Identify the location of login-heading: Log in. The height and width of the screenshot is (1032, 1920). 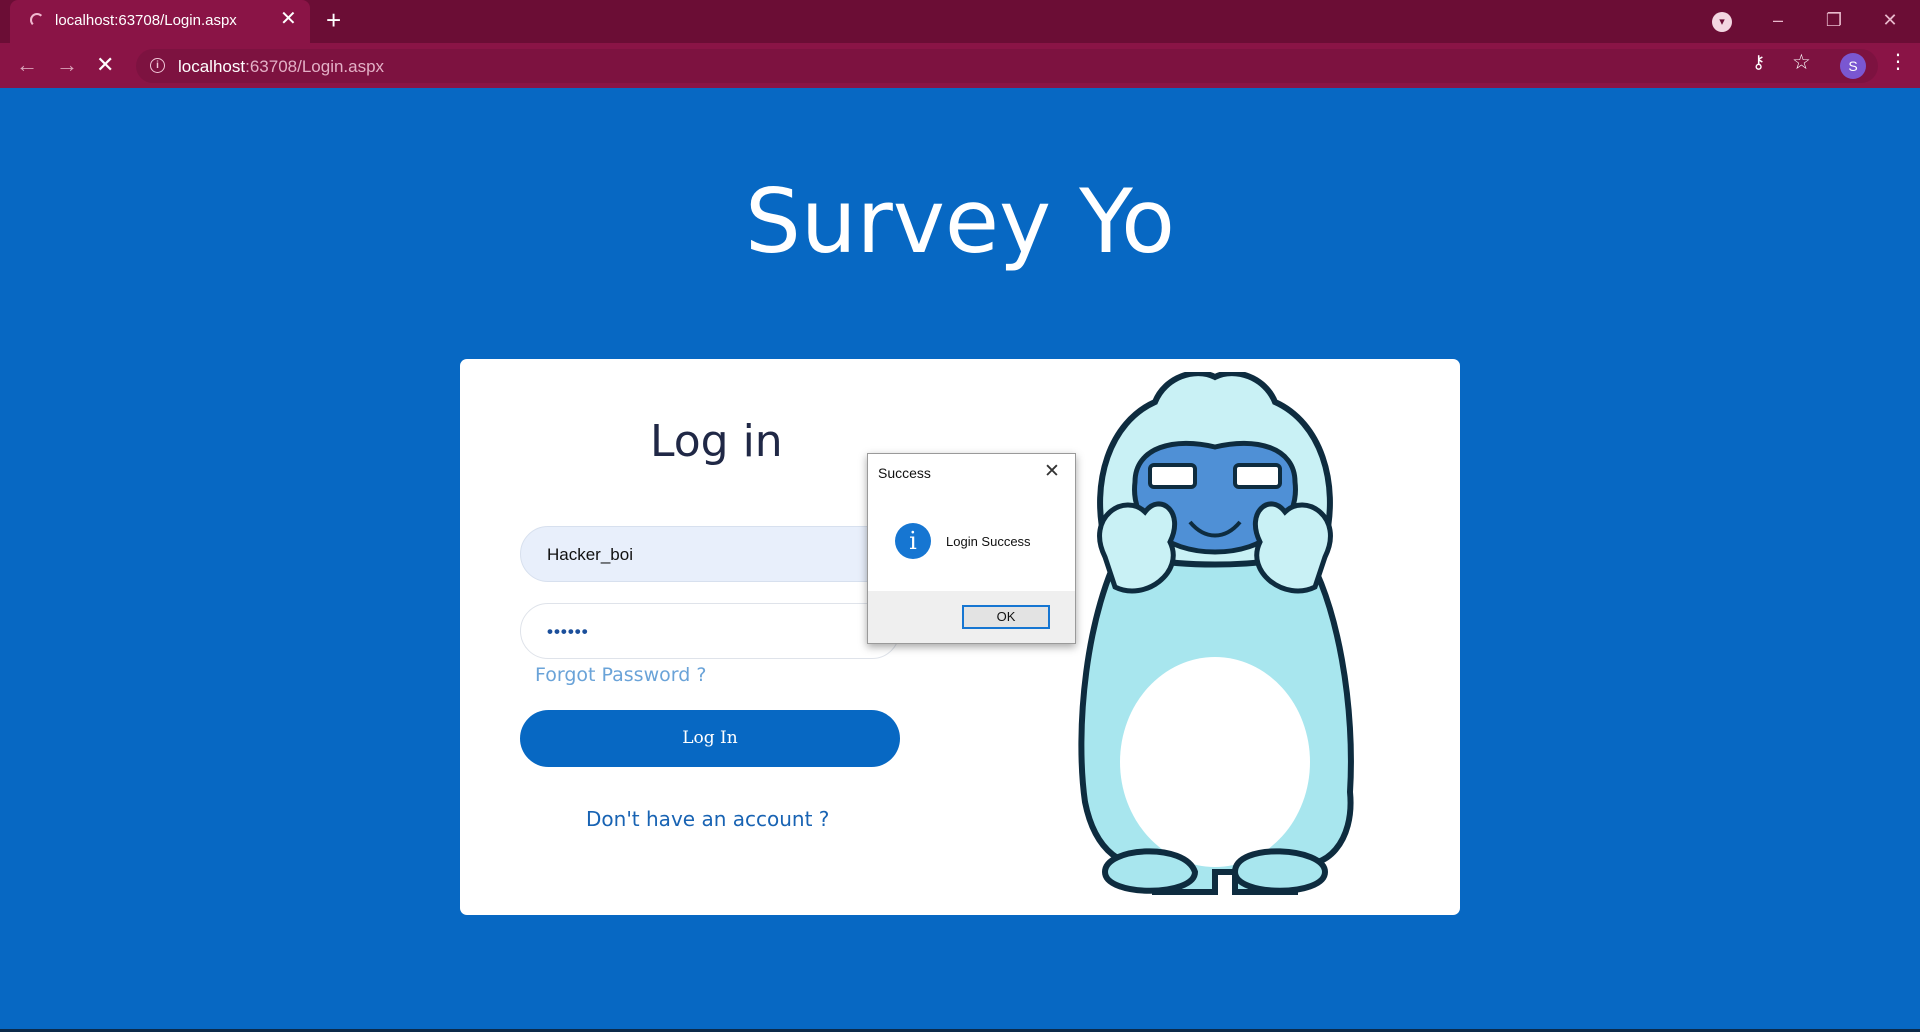
(716, 441).